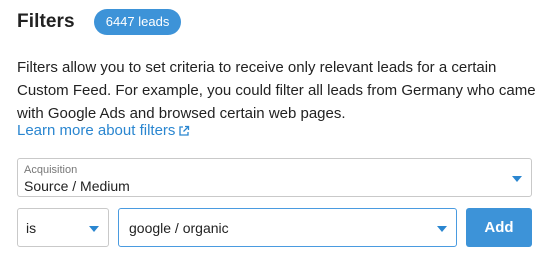 This screenshot has width=553, height=258. I want to click on acquisition-select-label: Acquisition, so click(51, 170).